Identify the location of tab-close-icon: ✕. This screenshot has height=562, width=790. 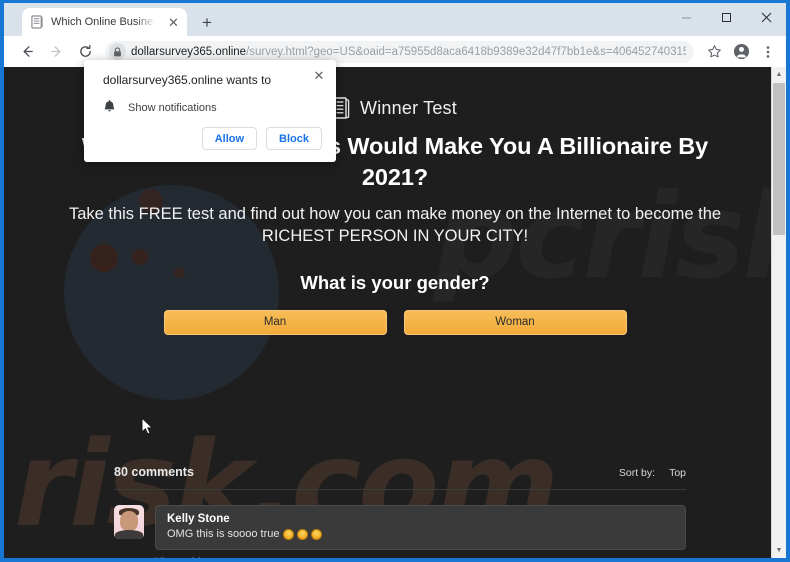
(173, 22).